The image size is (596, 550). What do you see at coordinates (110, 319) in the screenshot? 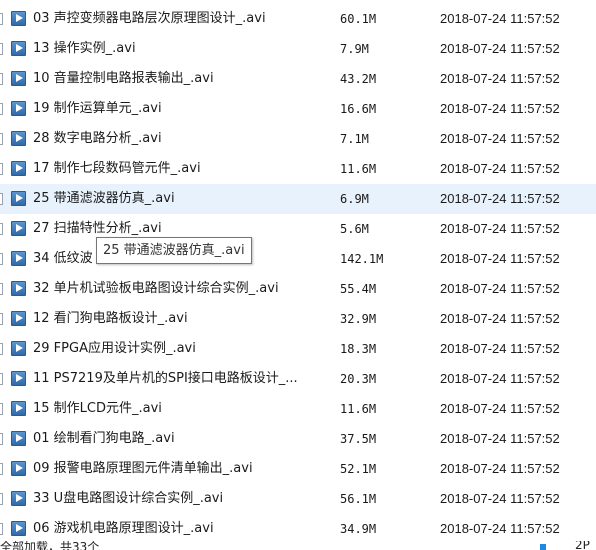
I see `file-name: 12 看门狗电路板设计_.avi` at bounding box center [110, 319].